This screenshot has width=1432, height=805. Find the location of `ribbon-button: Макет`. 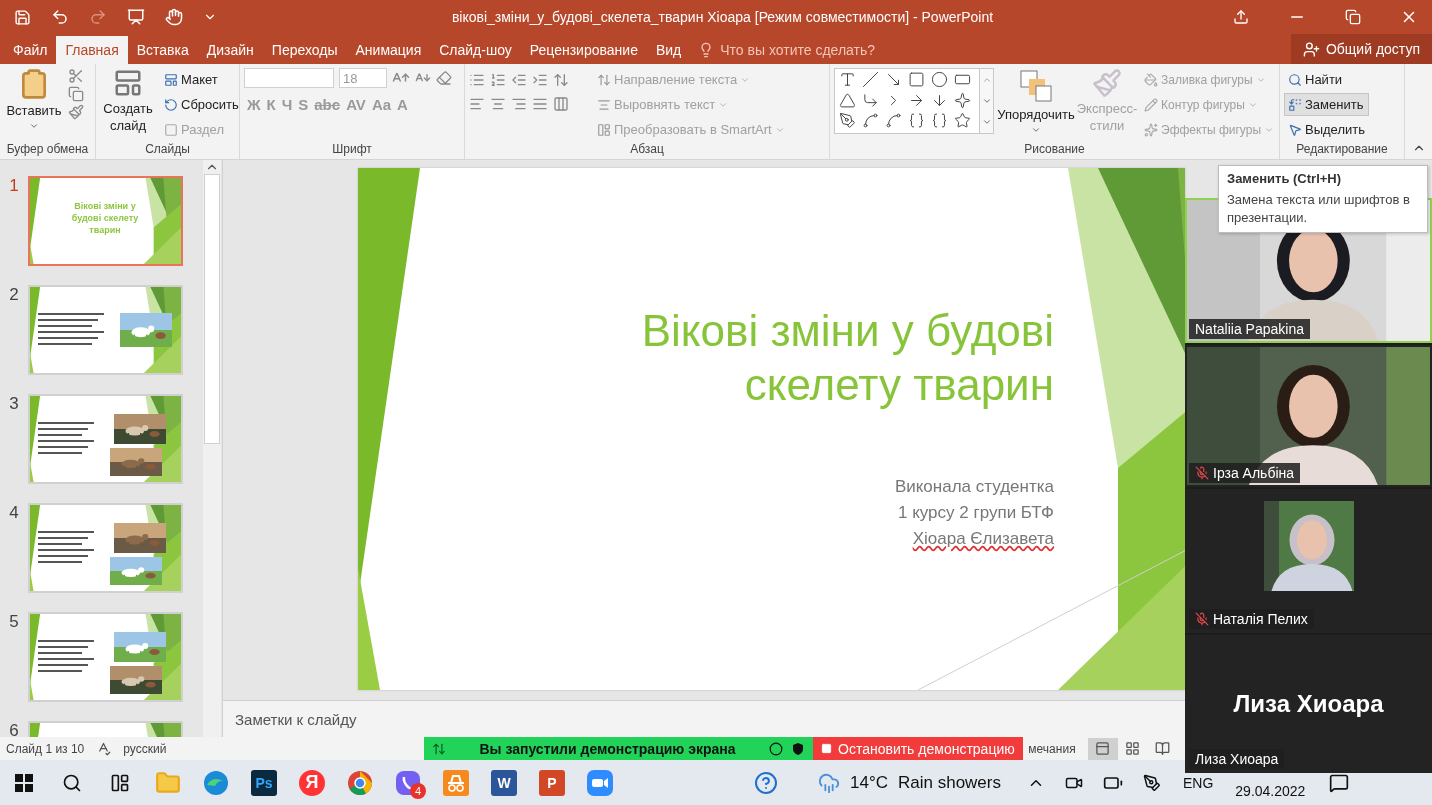

ribbon-button: Макет is located at coordinates (201, 79).